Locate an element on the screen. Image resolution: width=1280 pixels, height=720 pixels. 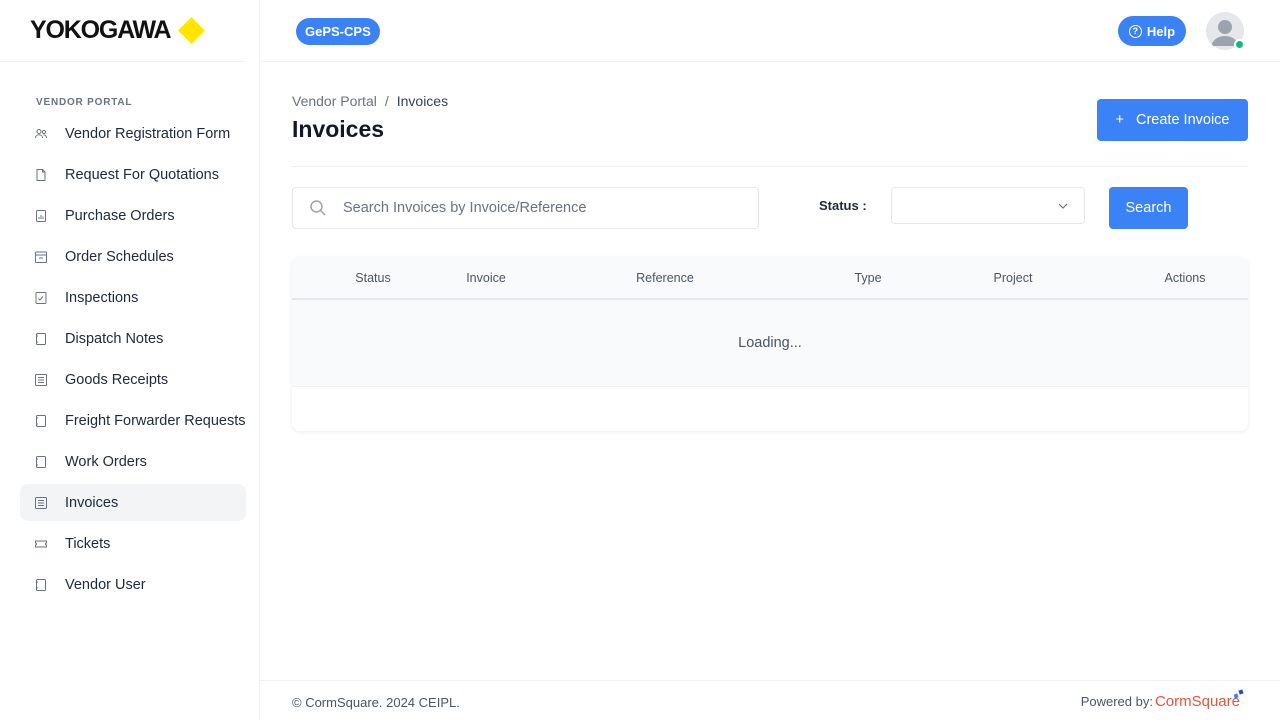
document-icon is located at coordinates (41, 175).